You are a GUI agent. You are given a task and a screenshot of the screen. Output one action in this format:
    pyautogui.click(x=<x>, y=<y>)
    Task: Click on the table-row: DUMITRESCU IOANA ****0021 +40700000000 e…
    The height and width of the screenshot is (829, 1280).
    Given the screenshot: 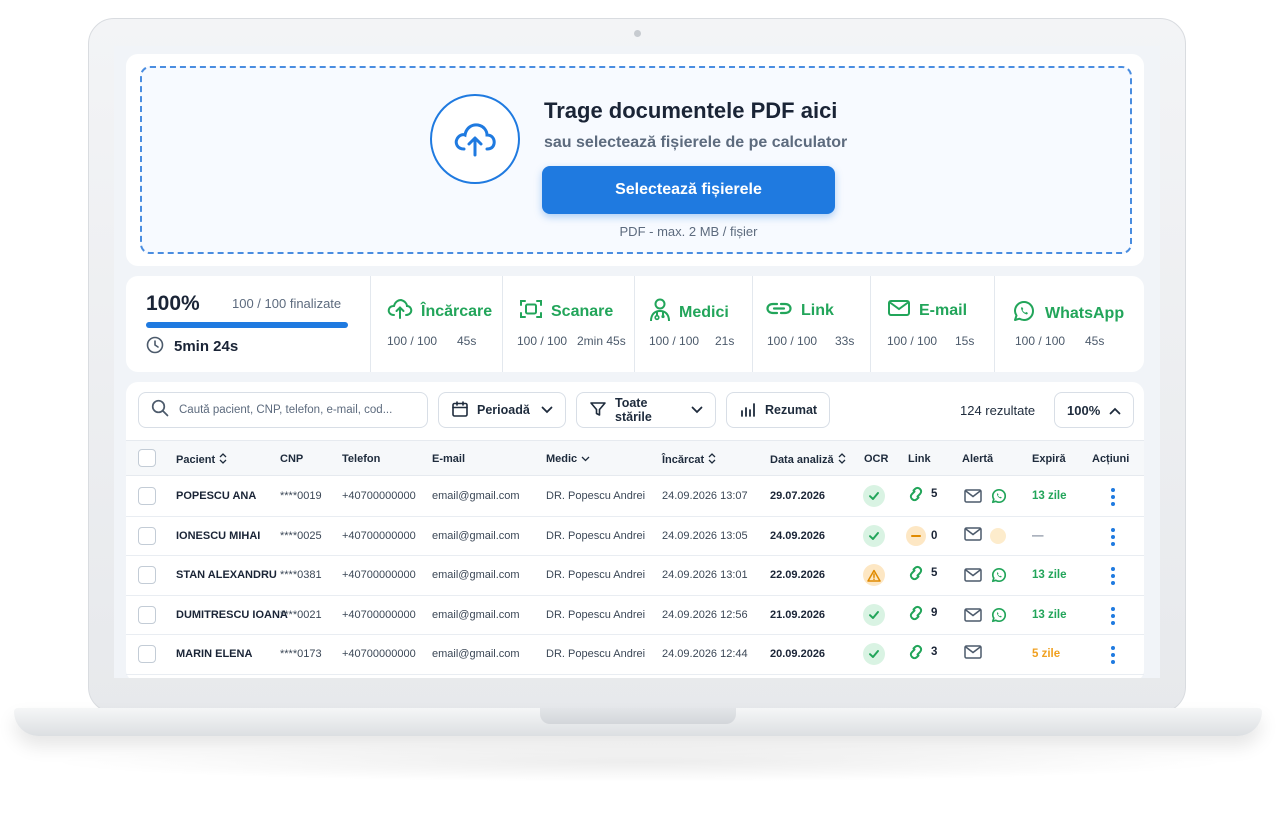 What is the action you would take?
    pyautogui.click(x=635, y=615)
    